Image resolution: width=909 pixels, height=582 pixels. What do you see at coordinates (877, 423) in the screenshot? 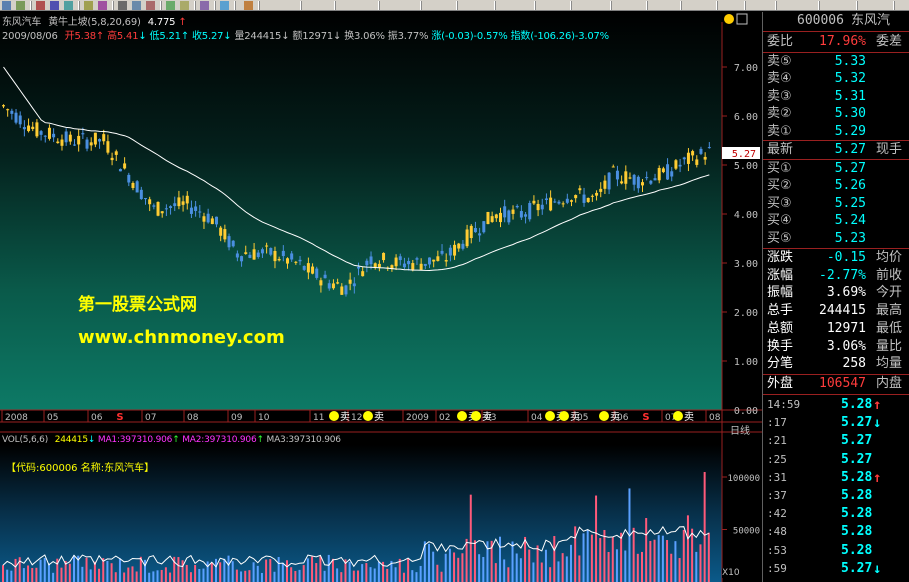
I see `down-arrow-icon: ↓` at bounding box center [877, 423].